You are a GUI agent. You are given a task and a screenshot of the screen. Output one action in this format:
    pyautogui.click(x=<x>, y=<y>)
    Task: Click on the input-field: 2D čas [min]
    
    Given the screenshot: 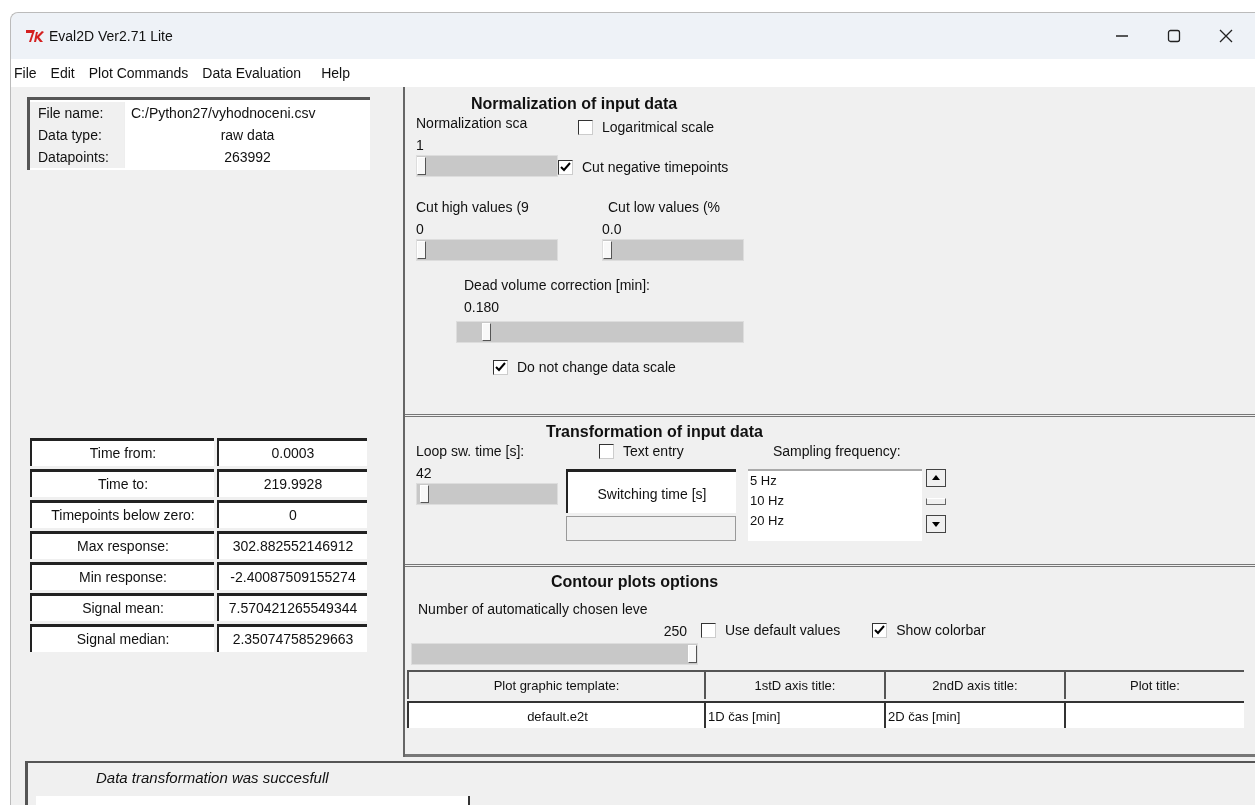 What is the action you would take?
    pyautogui.click(x=974, y=714)
    